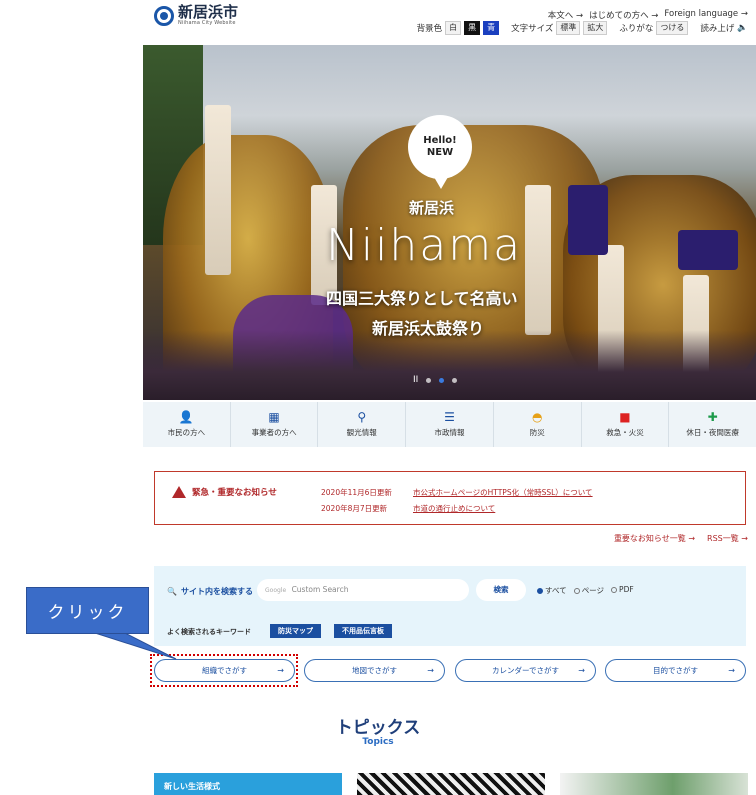 The width and height of the screenshot is (756, 795). I want to click on fontsize-large-button: 拡大, so click(595, 28).